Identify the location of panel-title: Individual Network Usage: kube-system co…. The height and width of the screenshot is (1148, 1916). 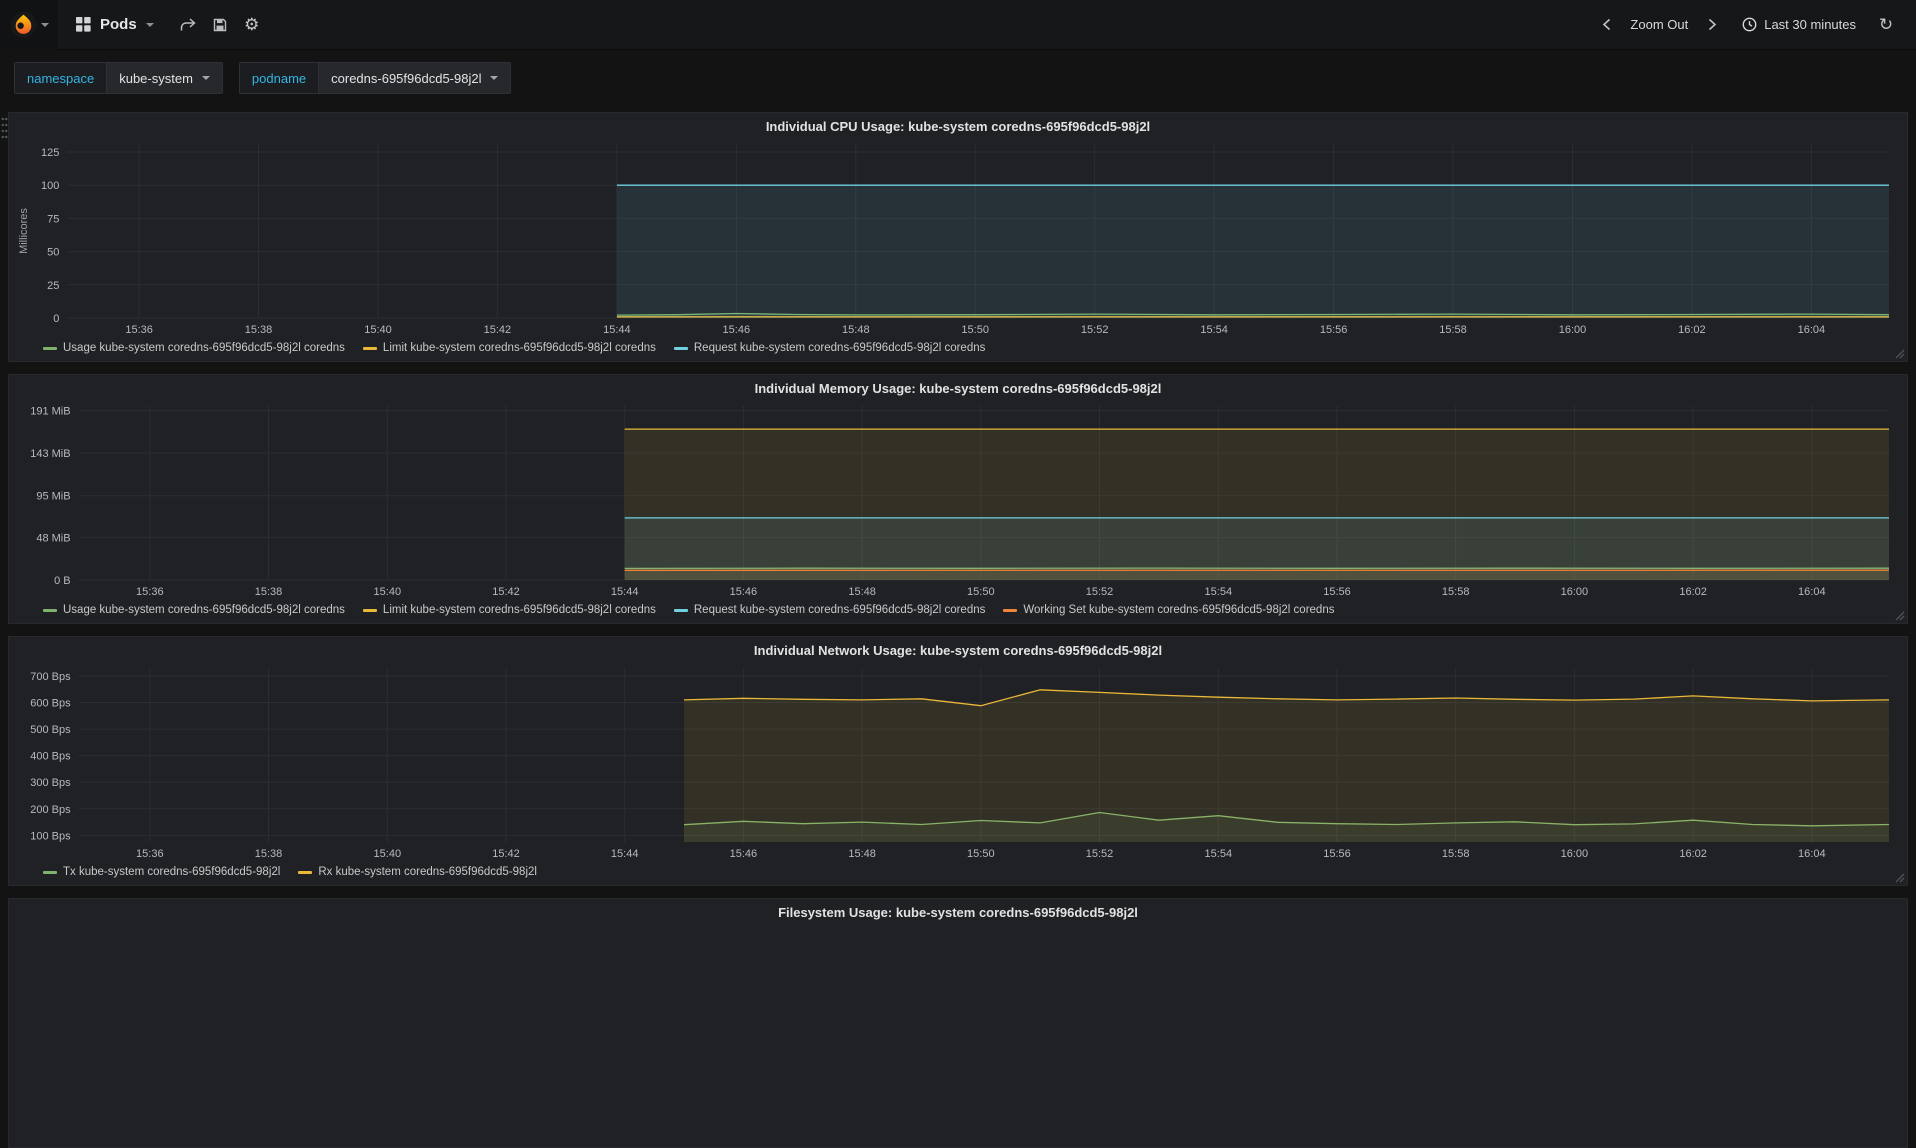
(958, 651).